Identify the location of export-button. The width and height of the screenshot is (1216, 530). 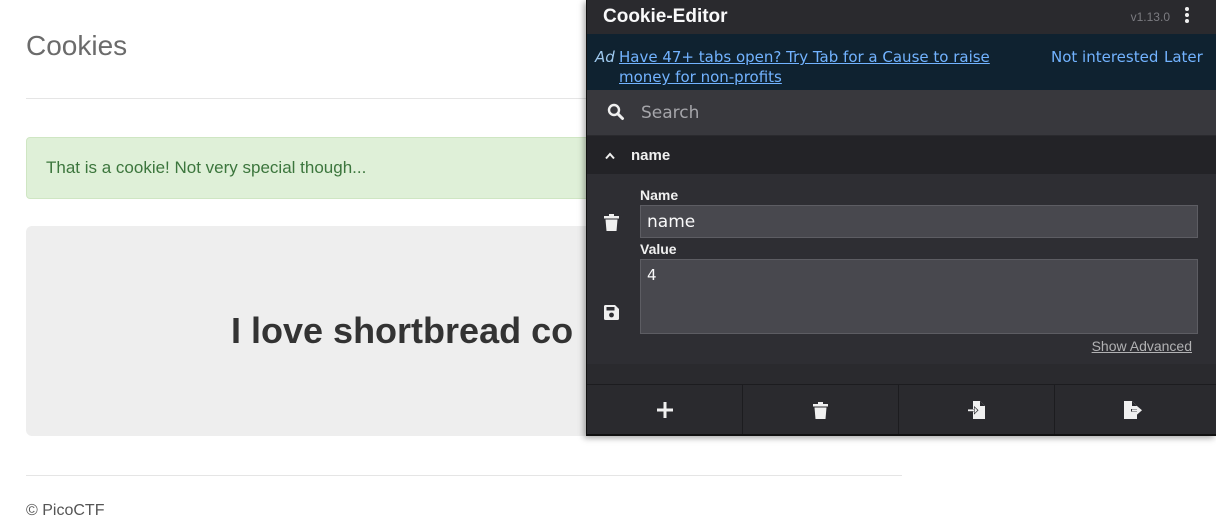
(1133, 409).